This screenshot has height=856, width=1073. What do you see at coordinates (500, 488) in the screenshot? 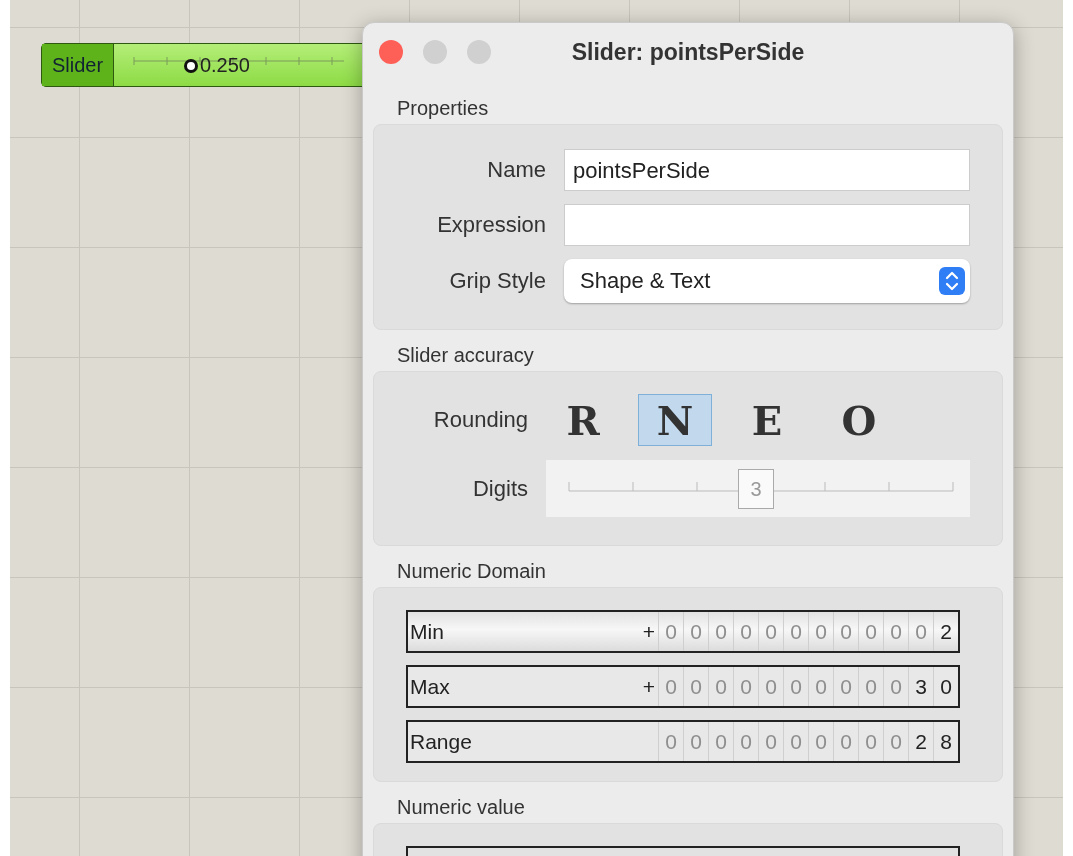
I see `digits-label: Digits` at bounding box center [500, 488].